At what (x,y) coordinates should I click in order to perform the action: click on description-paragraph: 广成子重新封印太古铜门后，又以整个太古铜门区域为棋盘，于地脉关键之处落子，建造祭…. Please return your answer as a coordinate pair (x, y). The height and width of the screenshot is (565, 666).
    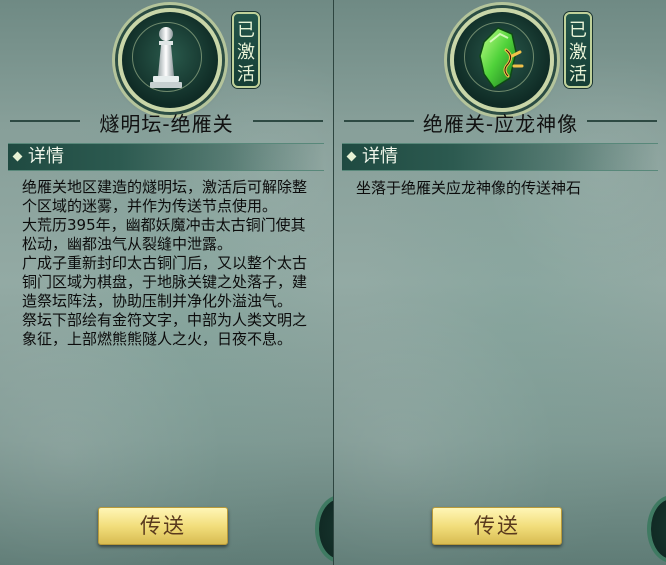
    Looking at the image, I should click on (165, 282).